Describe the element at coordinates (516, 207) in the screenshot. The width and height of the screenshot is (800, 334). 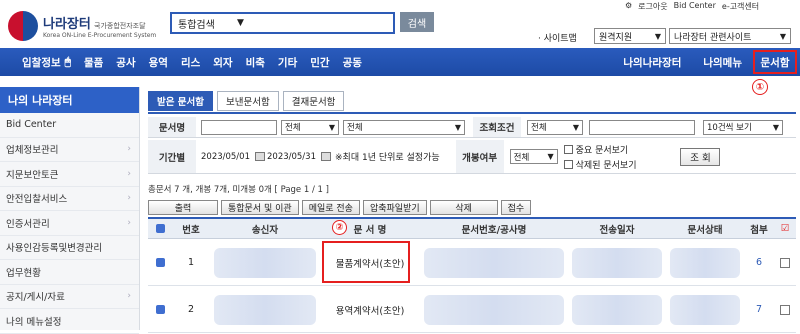
I see `accept-button: 접수` at that location.